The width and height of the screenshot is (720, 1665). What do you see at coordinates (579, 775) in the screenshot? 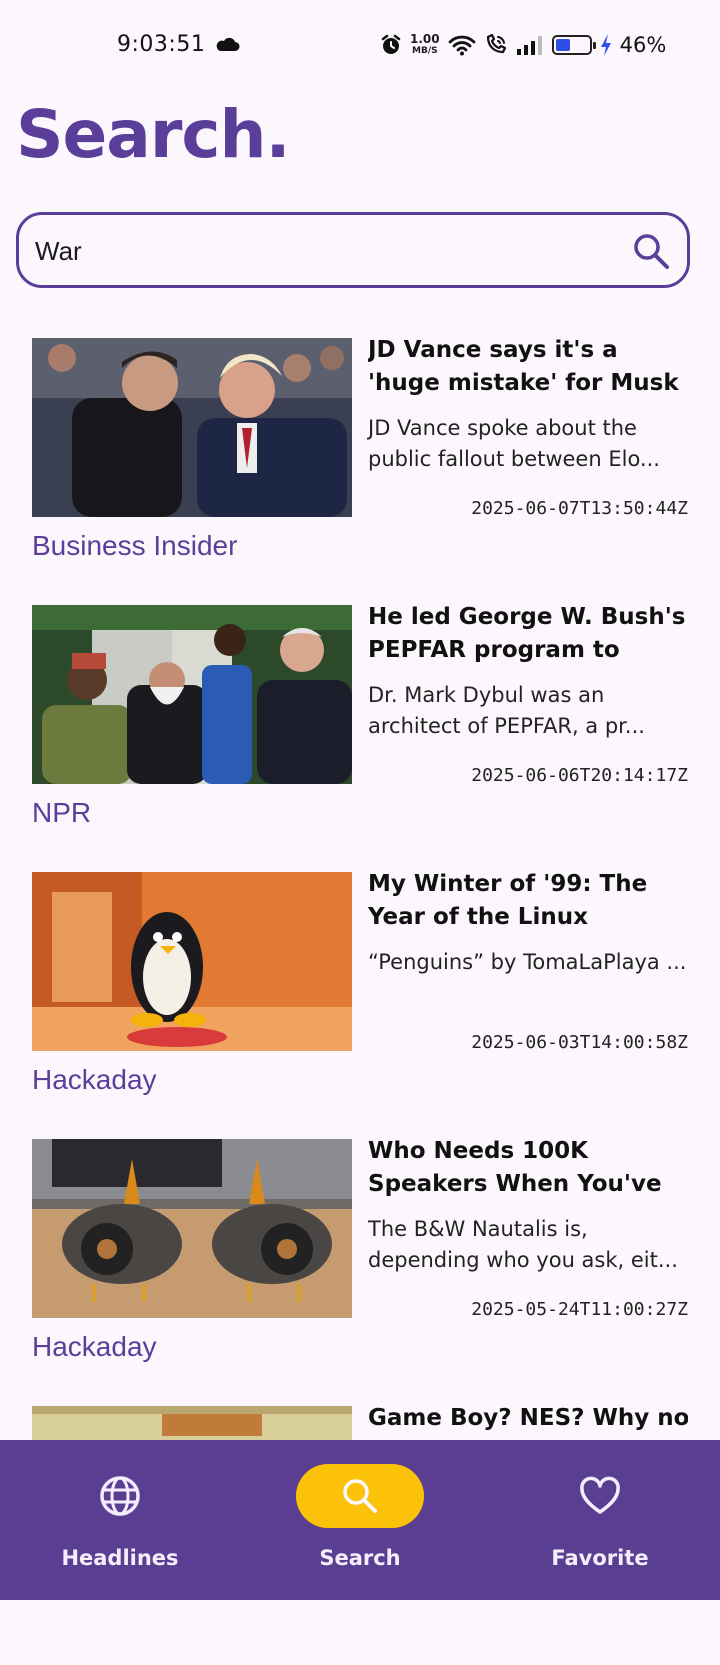
I see `article-date: 2025-06-06T20:14:17Z` at bounding box center [579, 775].